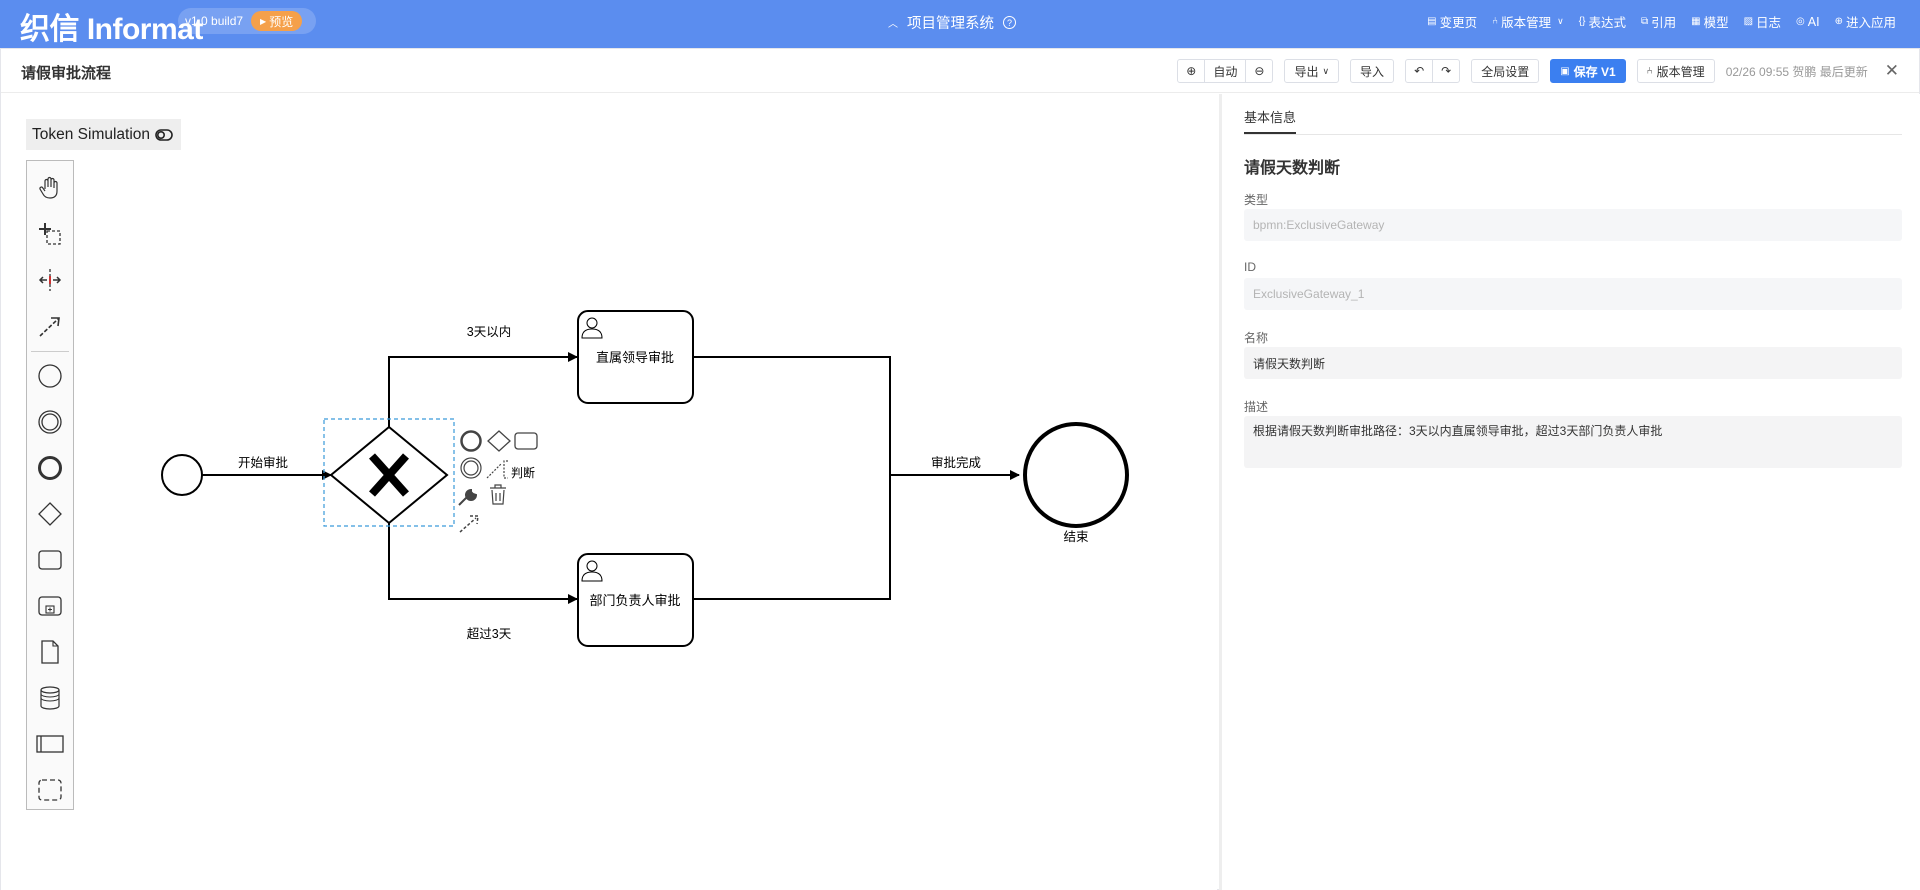  I want to click on task-dept-head, so click(635, 600).